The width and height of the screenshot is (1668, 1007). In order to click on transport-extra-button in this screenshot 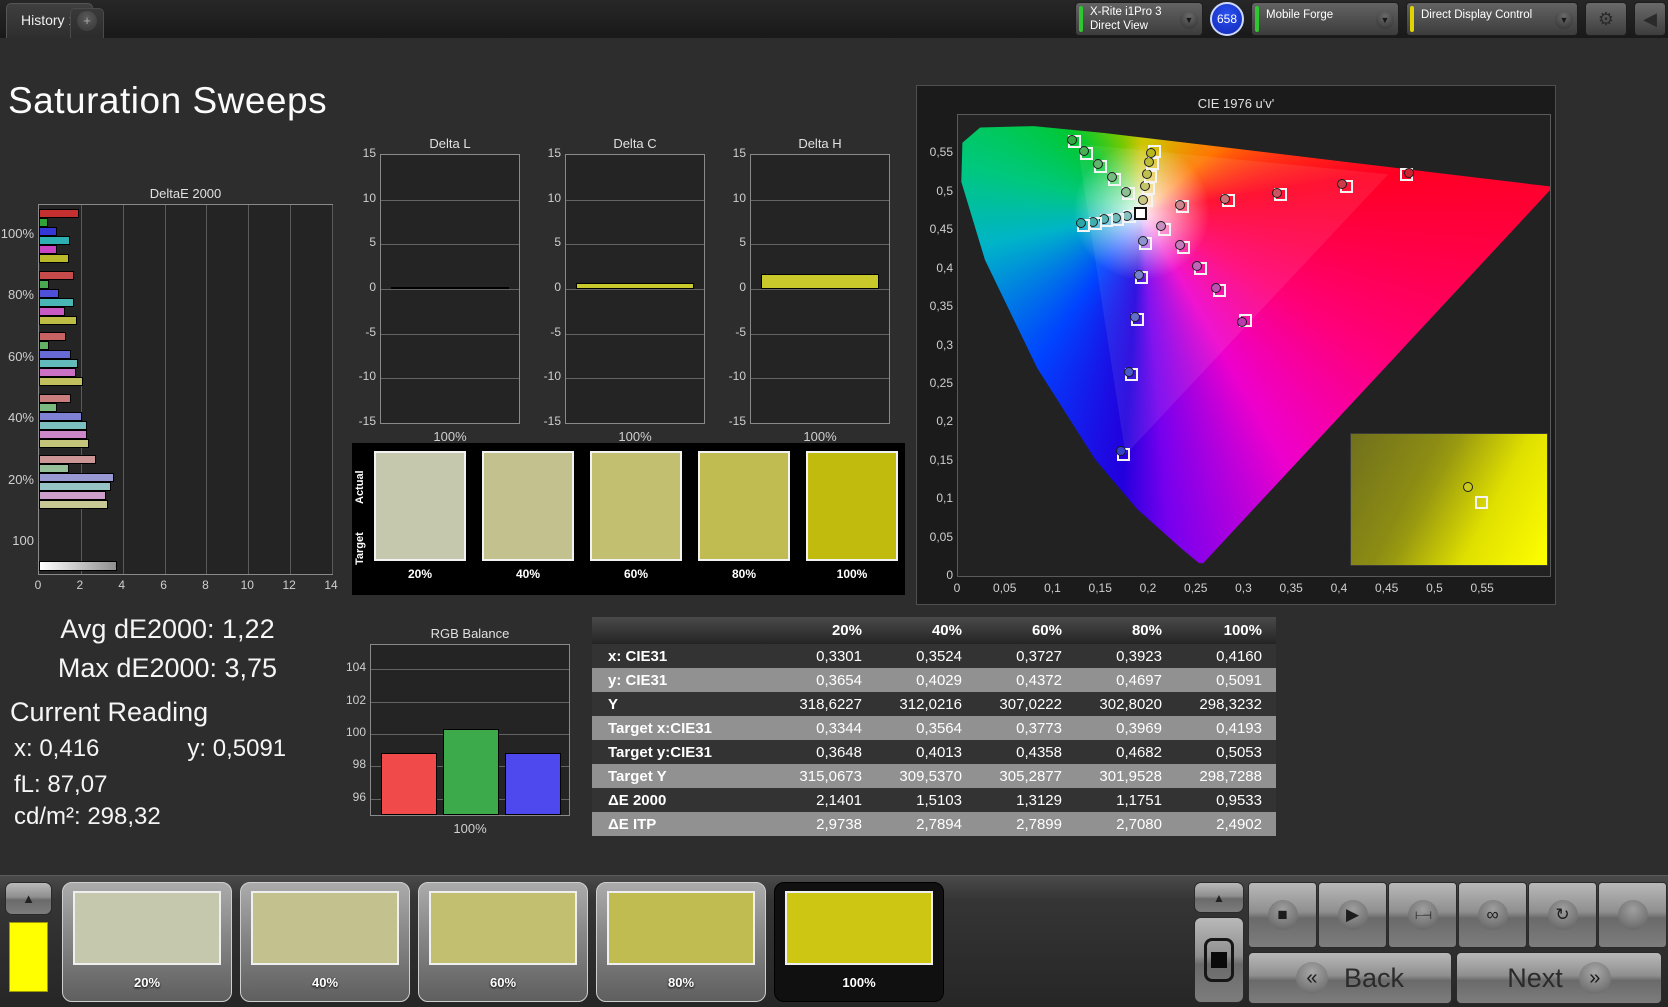, I will do `click(1632, 915)`.